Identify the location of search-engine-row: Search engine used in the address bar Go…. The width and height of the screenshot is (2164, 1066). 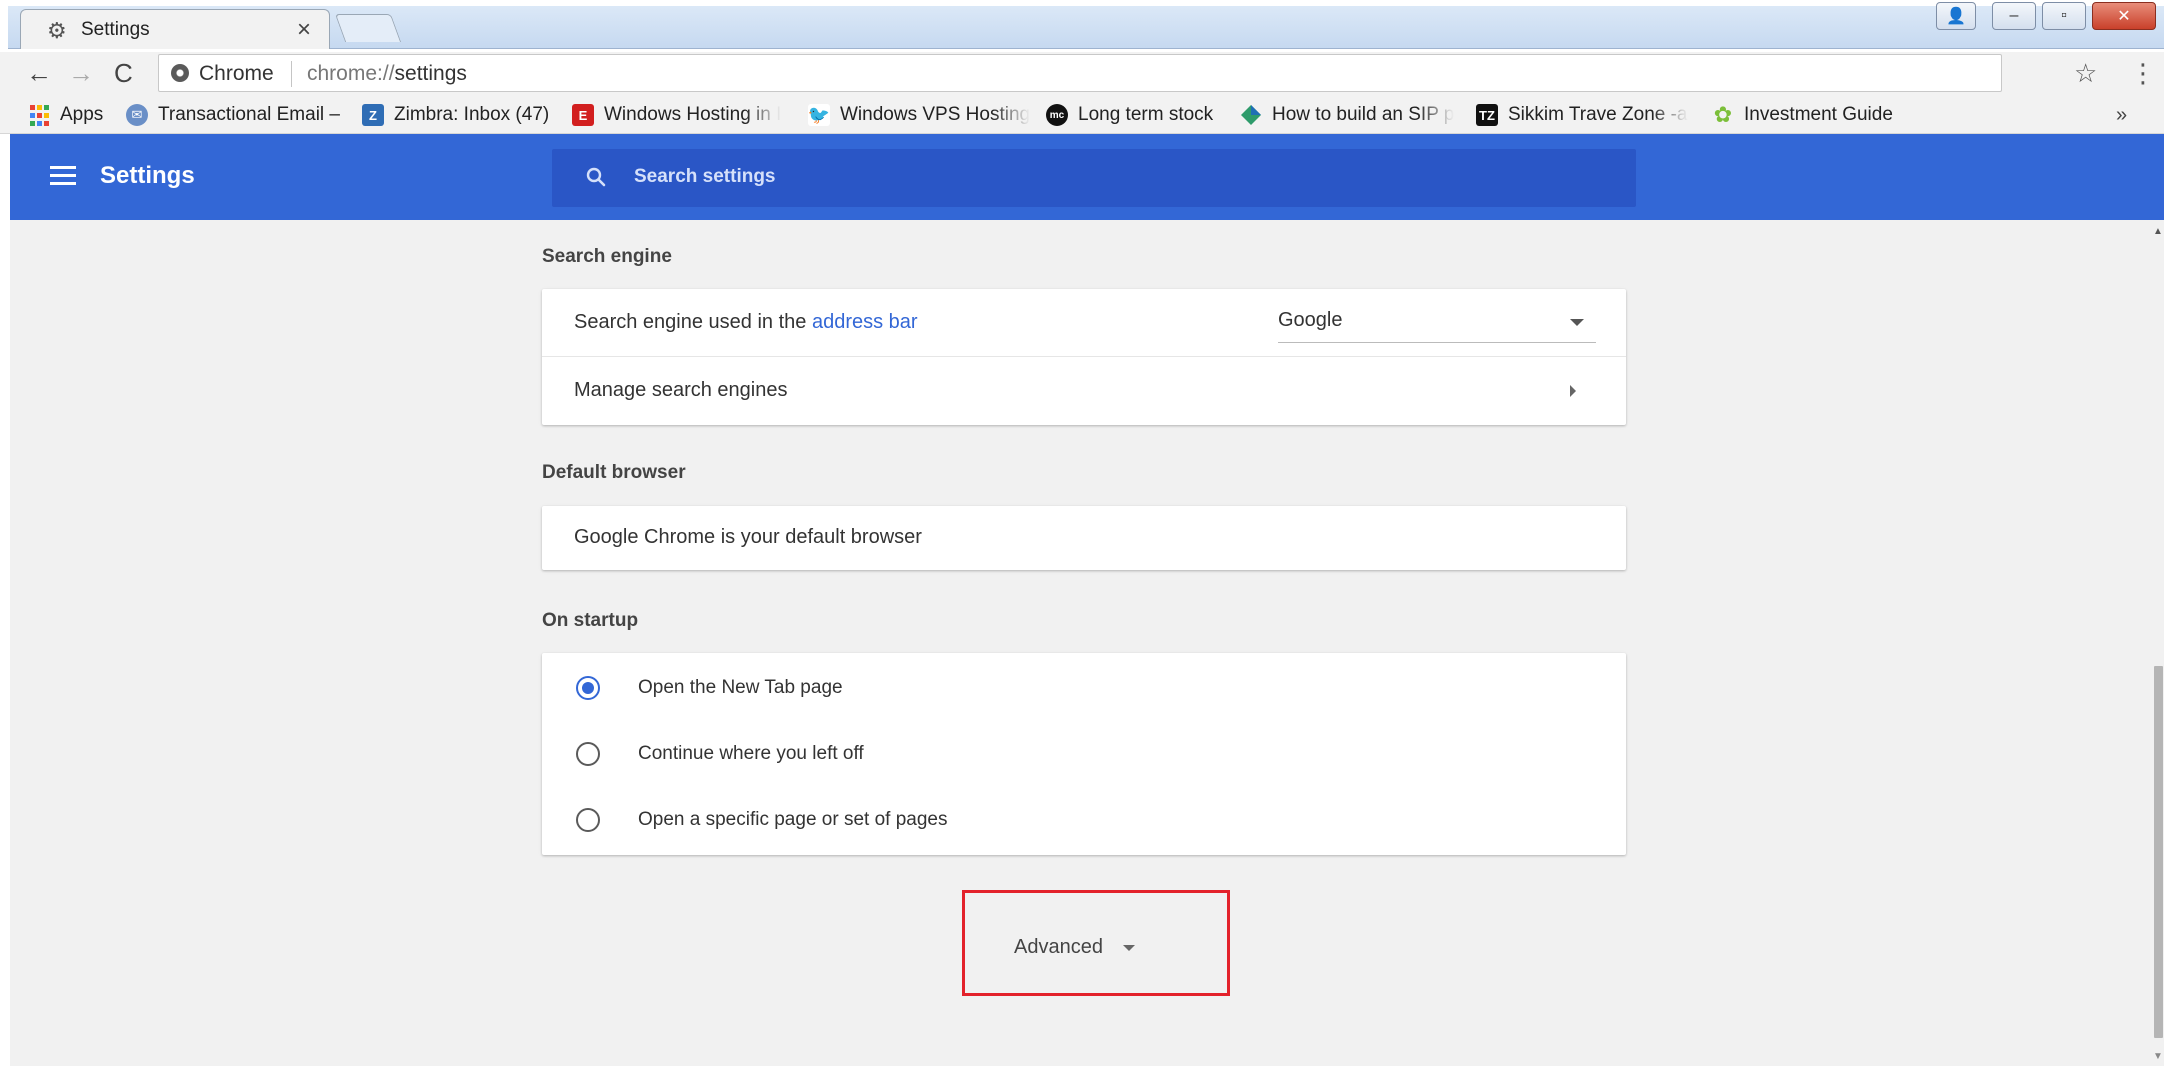
(1084, 323).